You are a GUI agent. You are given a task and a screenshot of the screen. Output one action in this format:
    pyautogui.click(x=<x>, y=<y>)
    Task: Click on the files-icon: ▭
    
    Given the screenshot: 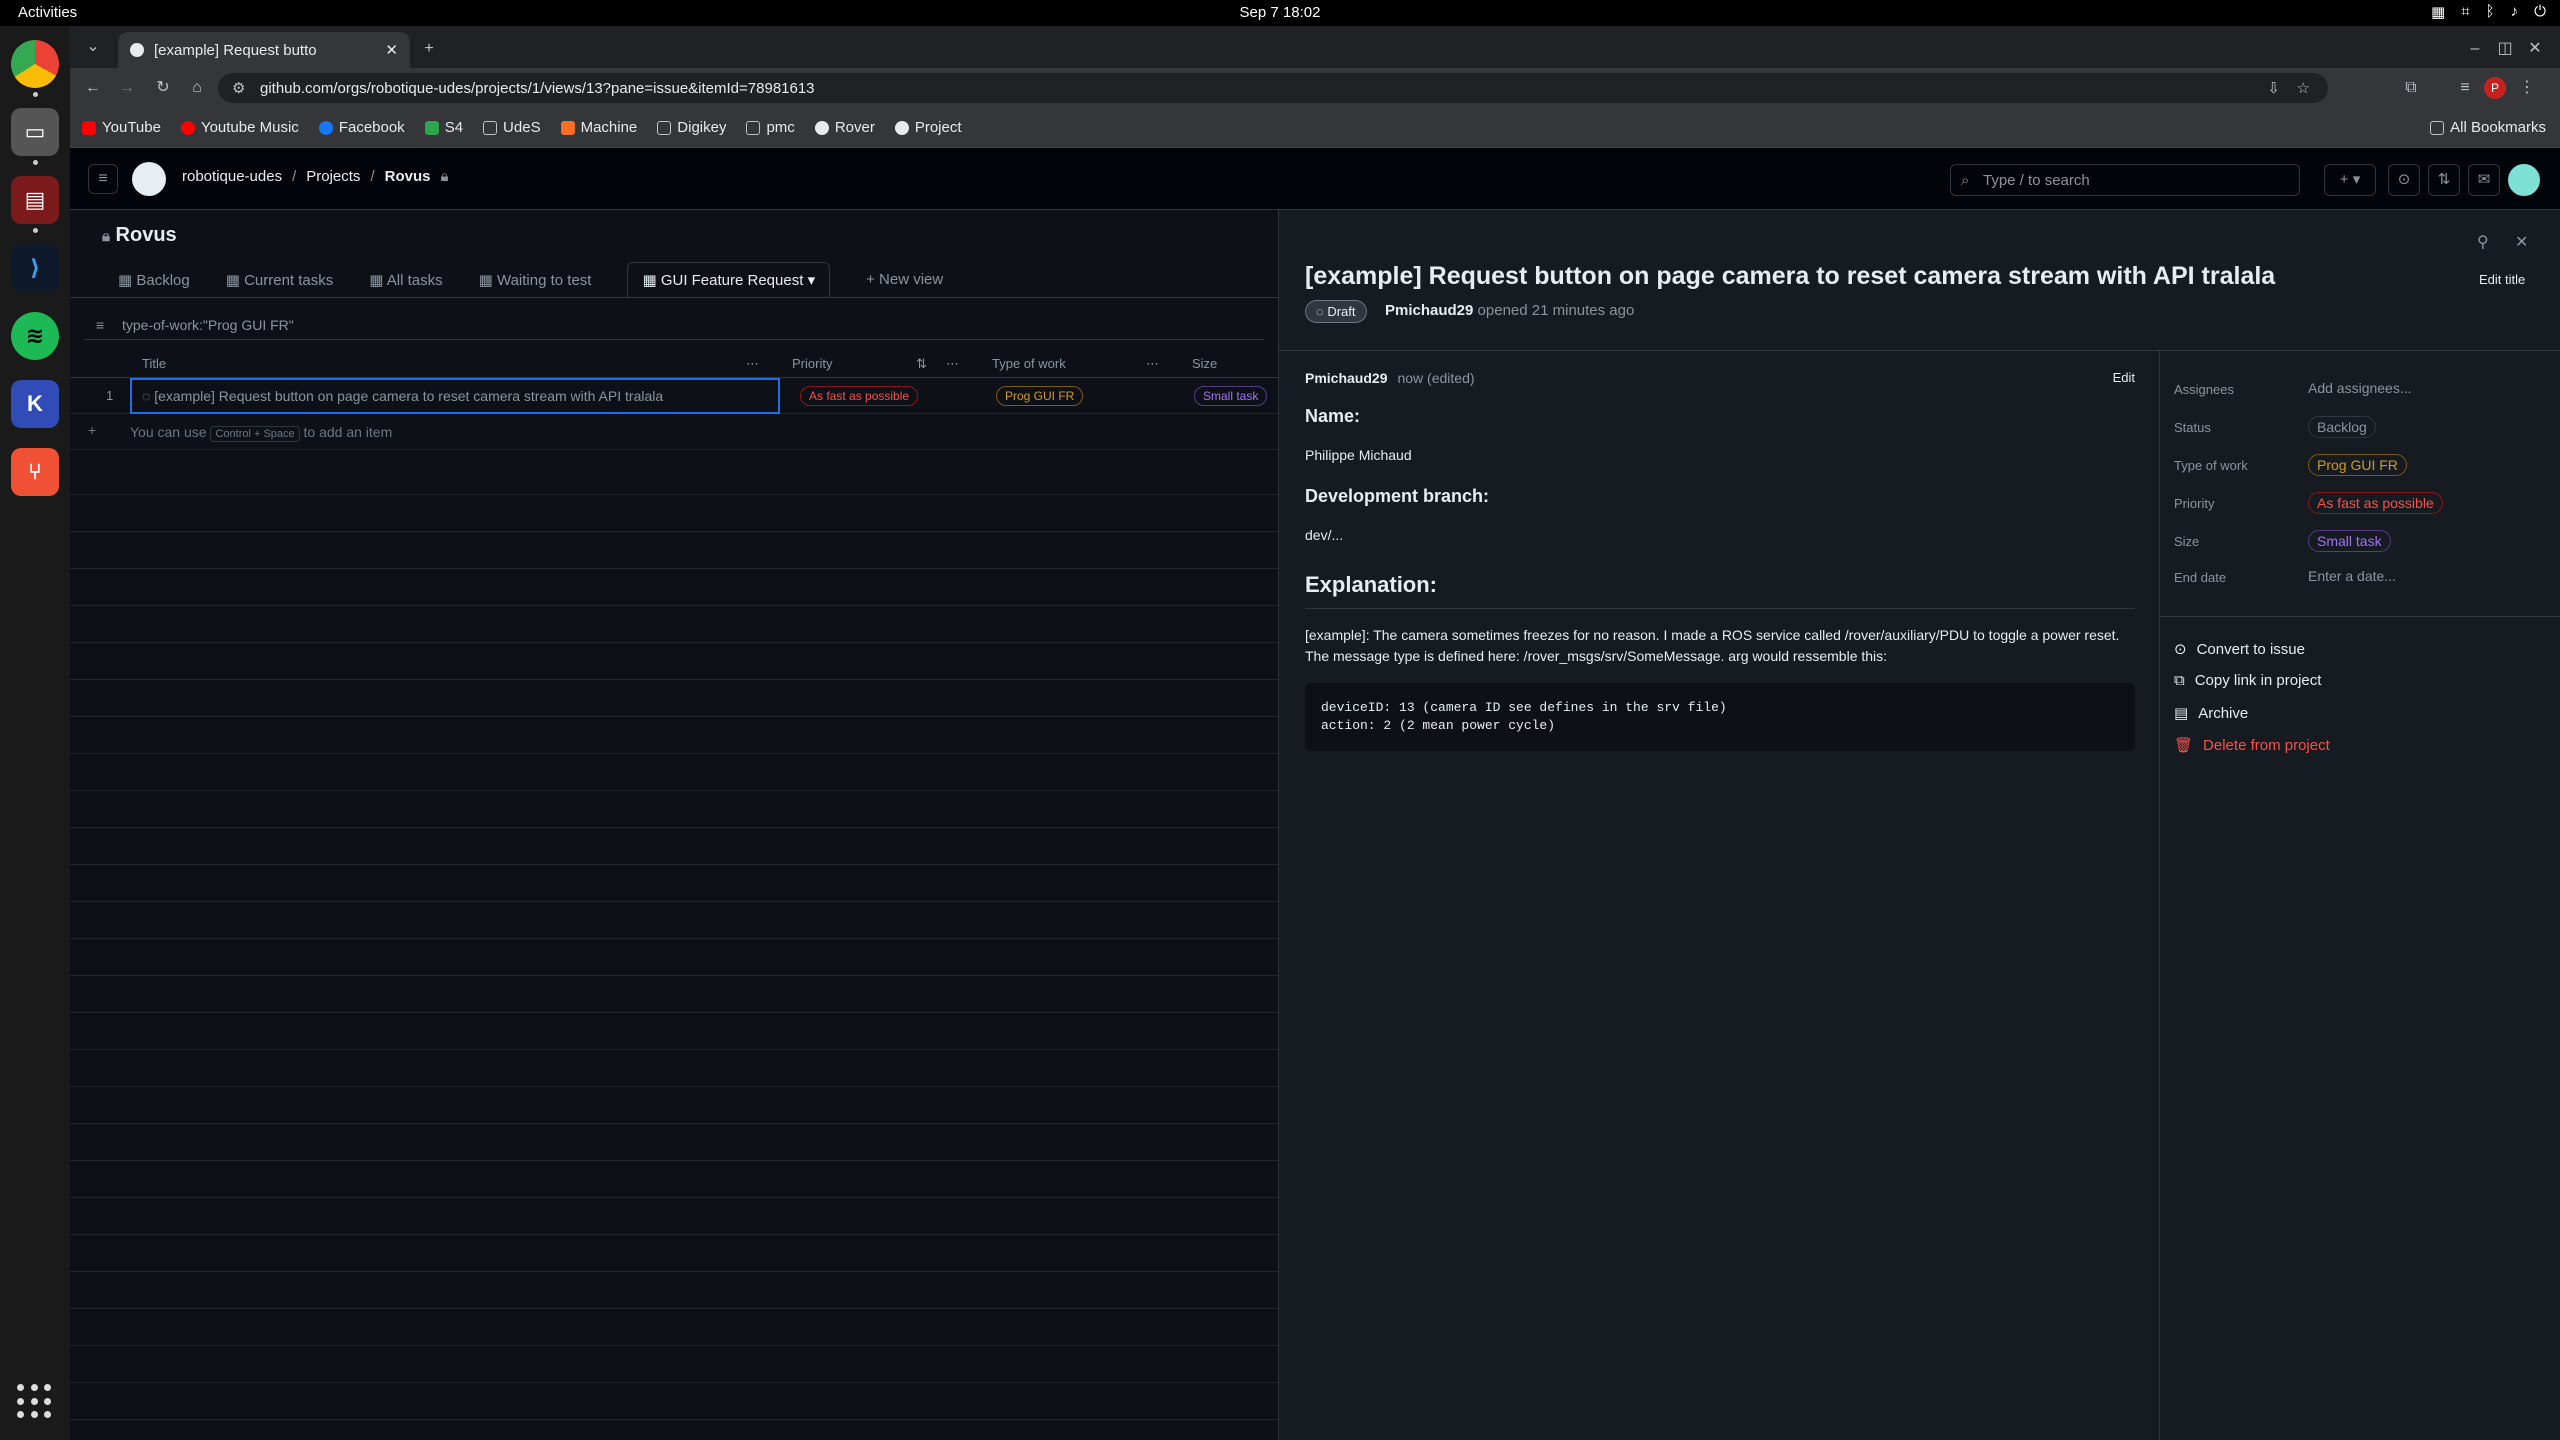 What is the action you would take?
    pyautogui.click(x=35, y=132)
    